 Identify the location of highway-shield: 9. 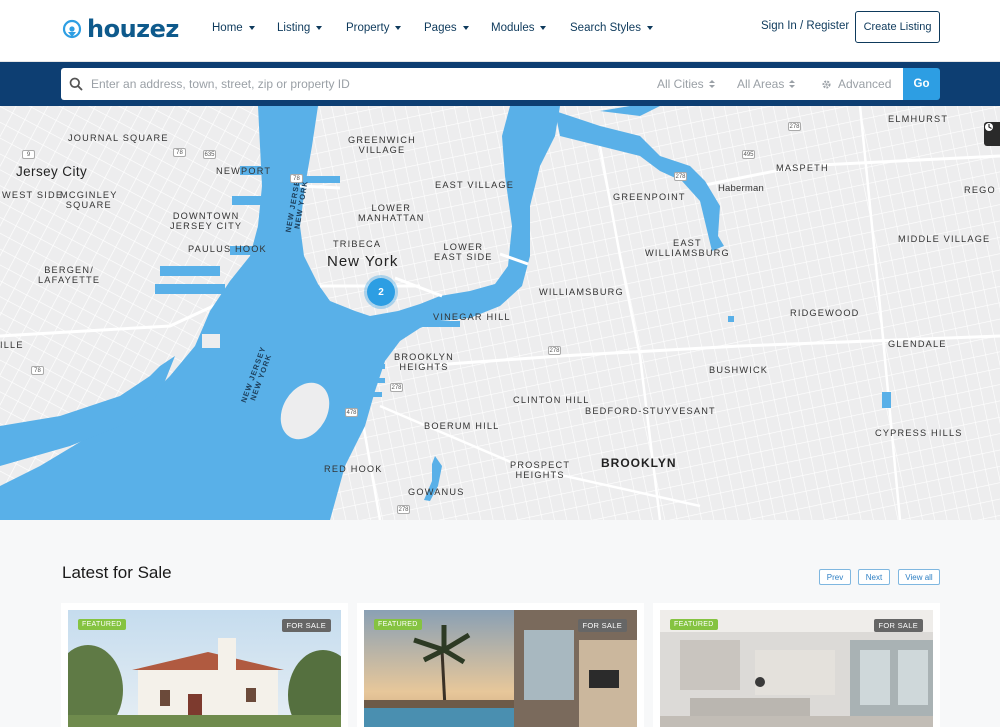
(28, 154).